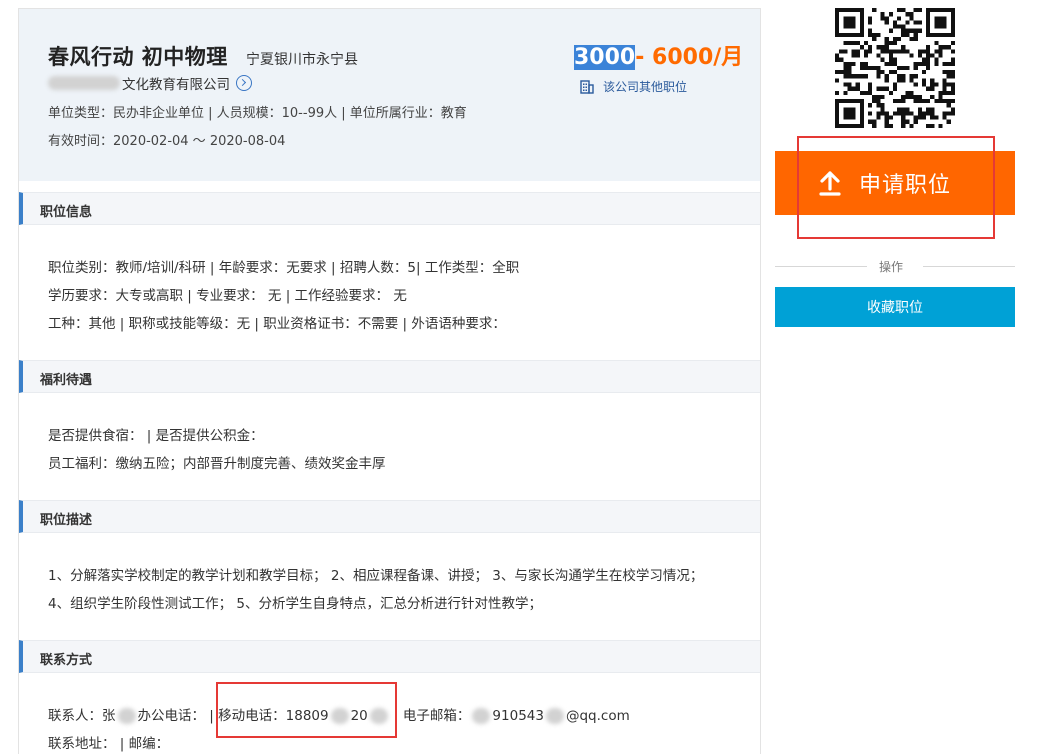 The width and height of the screenshot is (1037, 754). I want to click on salary: 3000- 6000/月, so click(658, 55).